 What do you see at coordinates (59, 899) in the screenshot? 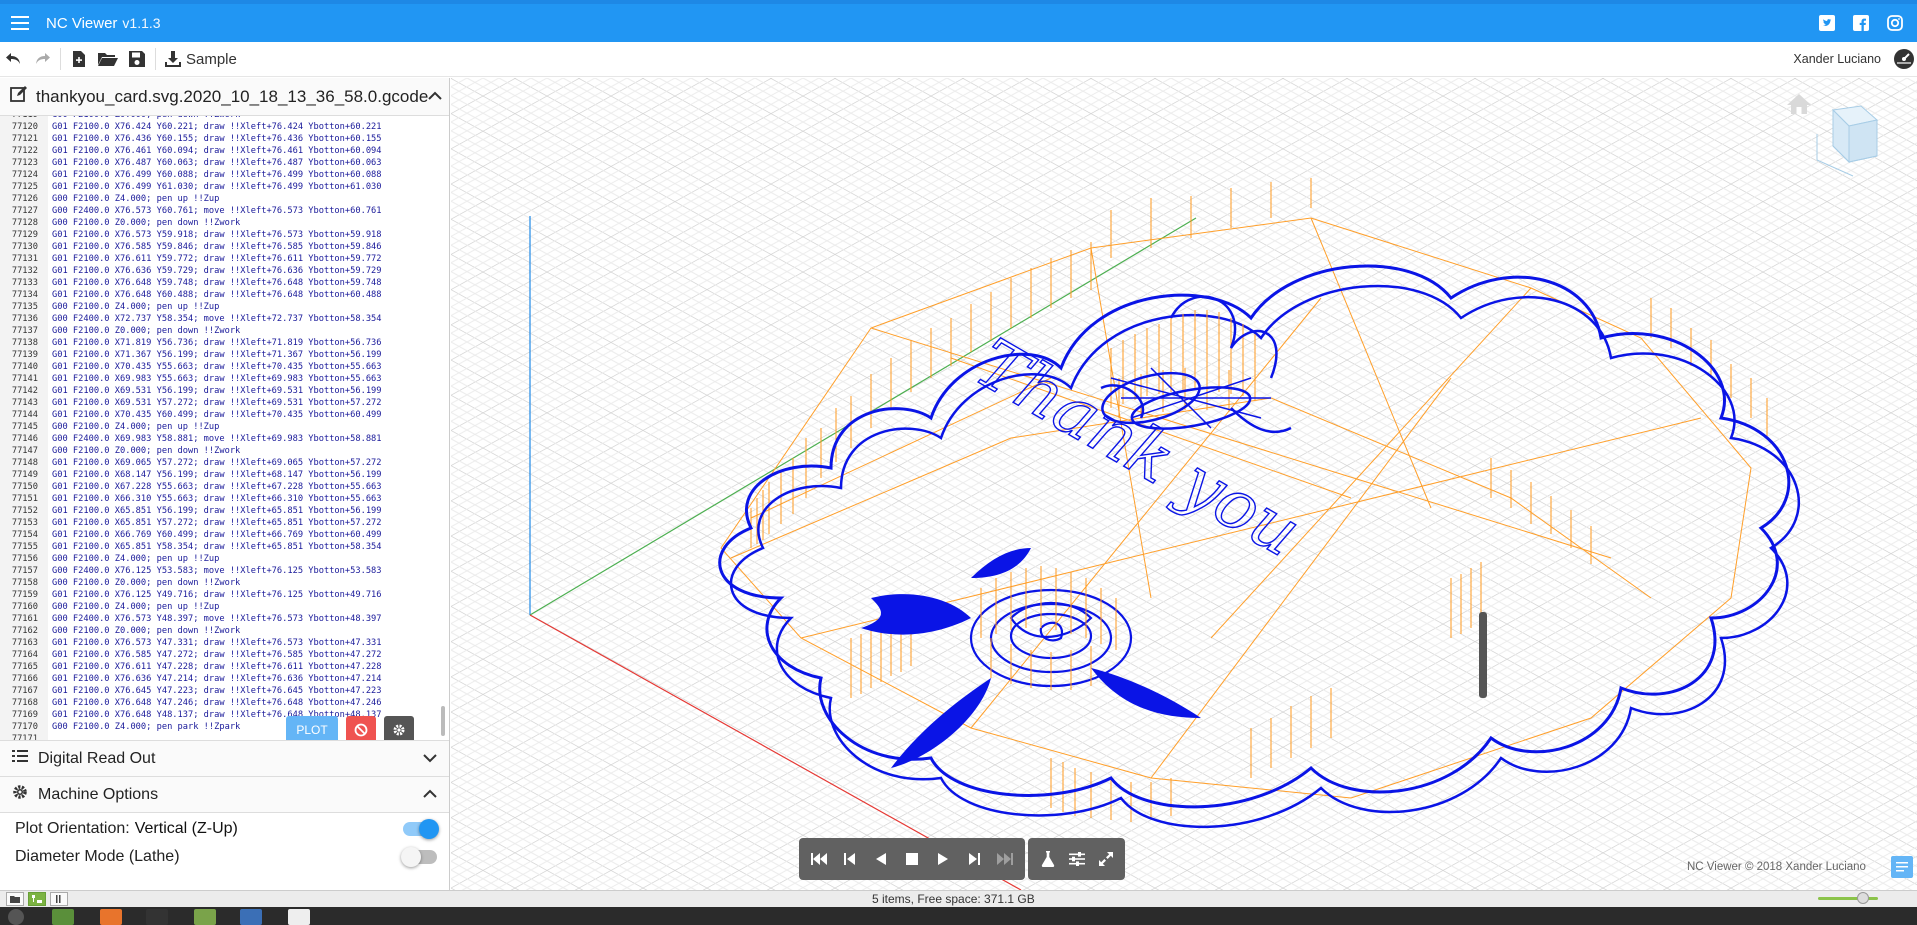
I see `hide-sidebar-icon` at bounding box center [59, 899].